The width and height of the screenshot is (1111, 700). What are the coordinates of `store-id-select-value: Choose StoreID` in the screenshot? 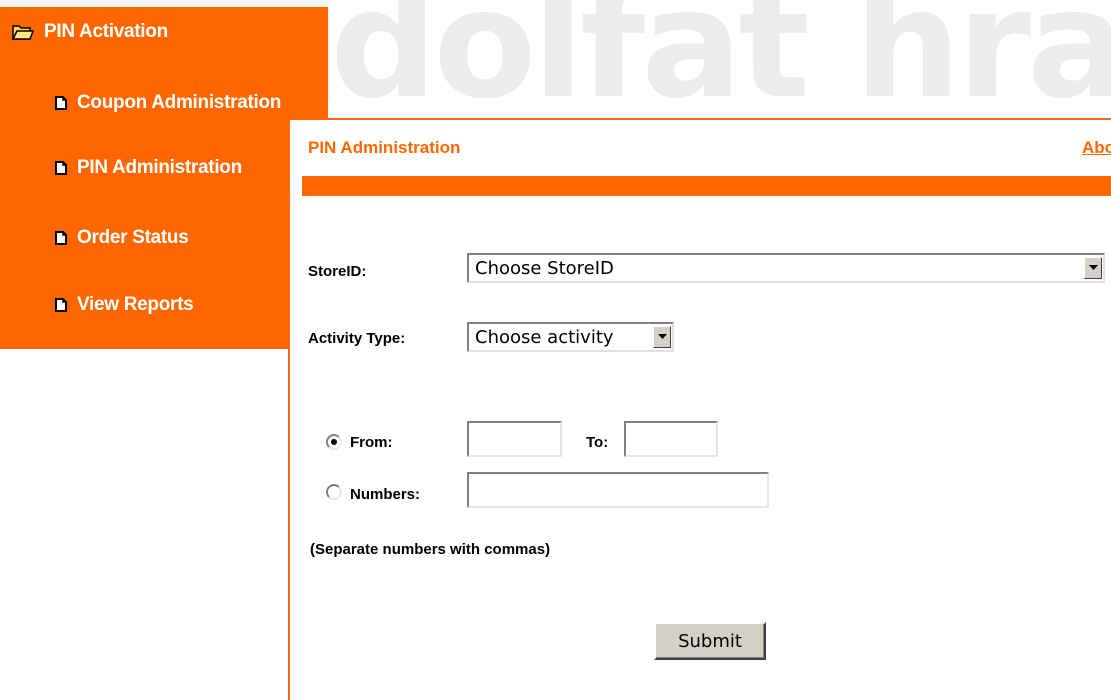 It's located at (544, 268).